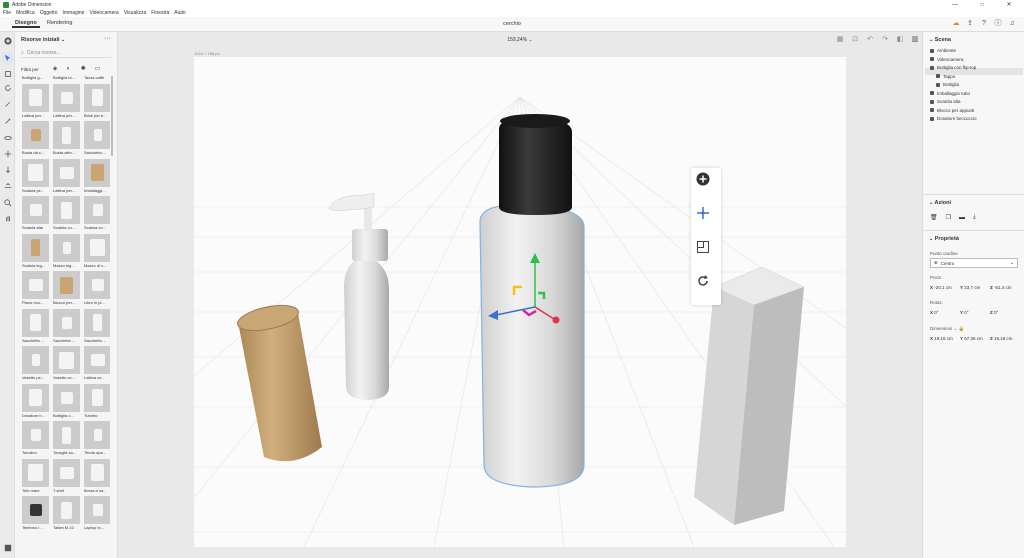 This screenshot has width=1024, height=558. What do you see at coordinates (7, 153) in the screenshot?
I see `pan-cross-icon` at bounding box center [7, 153].